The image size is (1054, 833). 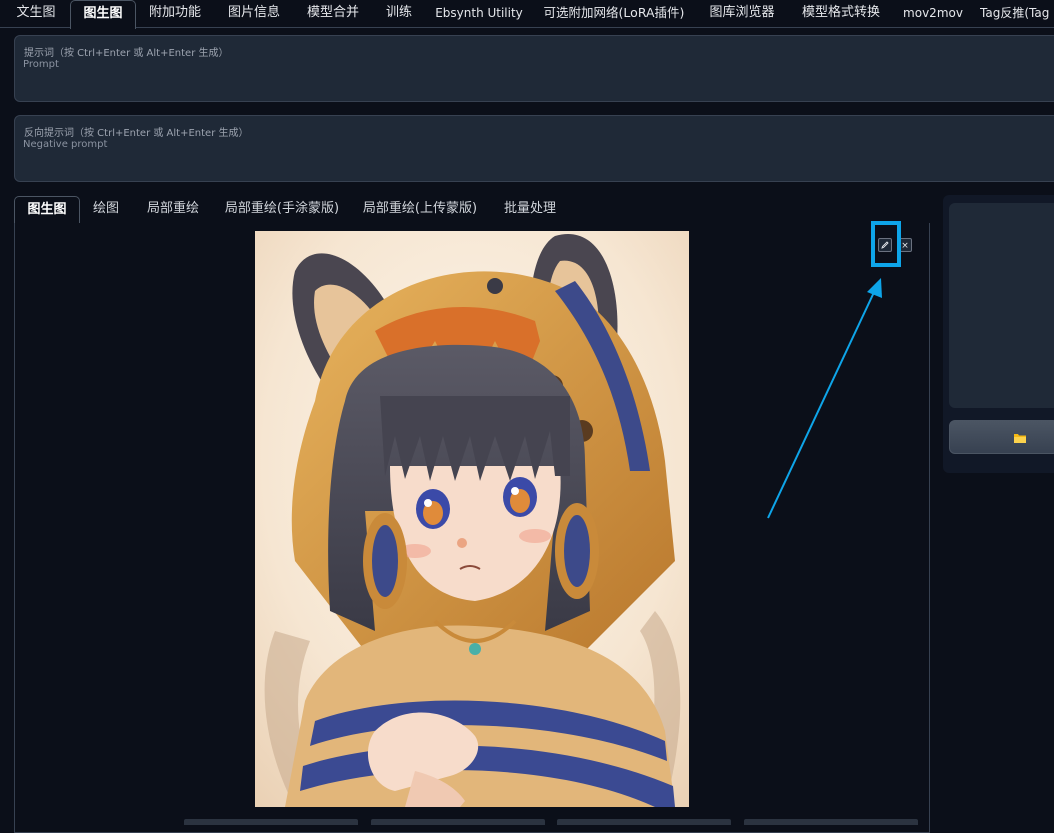 What do you see at coordinates (399, 13) in the screenshot?
I see `tab-train: 训练` at bounding box center [399, 13].